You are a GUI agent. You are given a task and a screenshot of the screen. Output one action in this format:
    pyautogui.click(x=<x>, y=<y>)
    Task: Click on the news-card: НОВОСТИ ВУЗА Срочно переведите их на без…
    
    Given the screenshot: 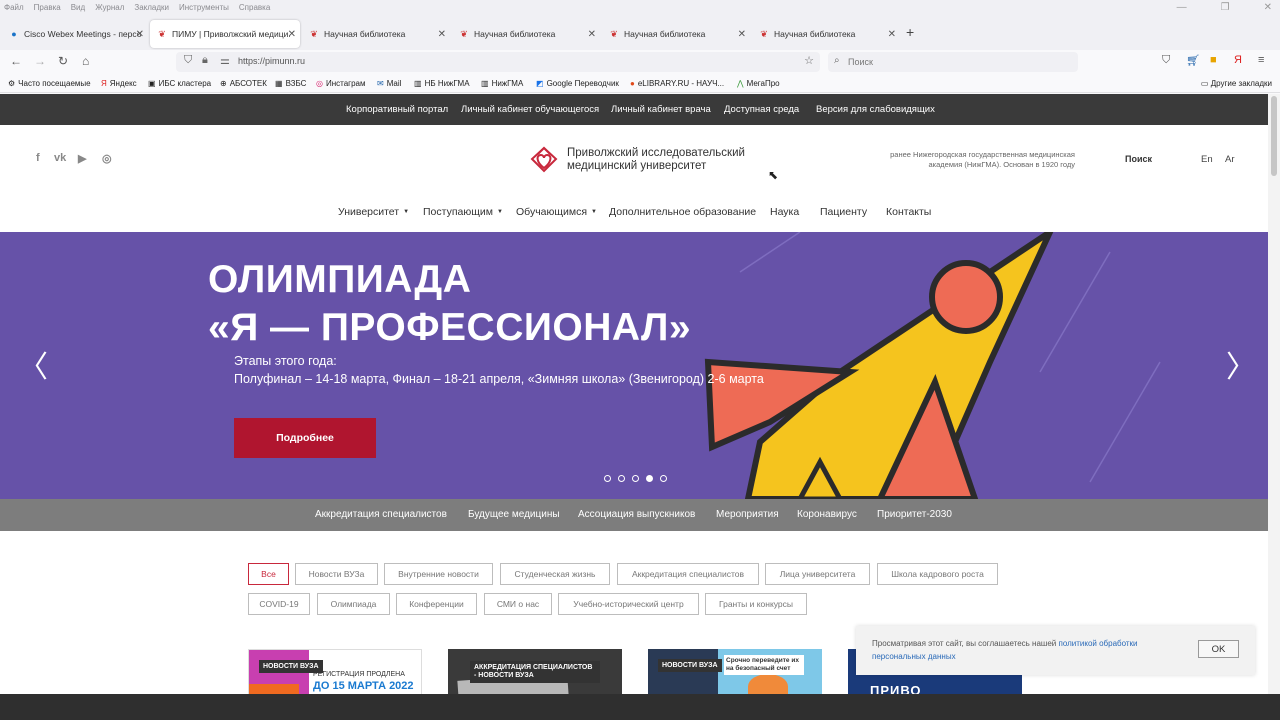 What is the action you would take?
    pyautogui.click(x=735, y=671)
    